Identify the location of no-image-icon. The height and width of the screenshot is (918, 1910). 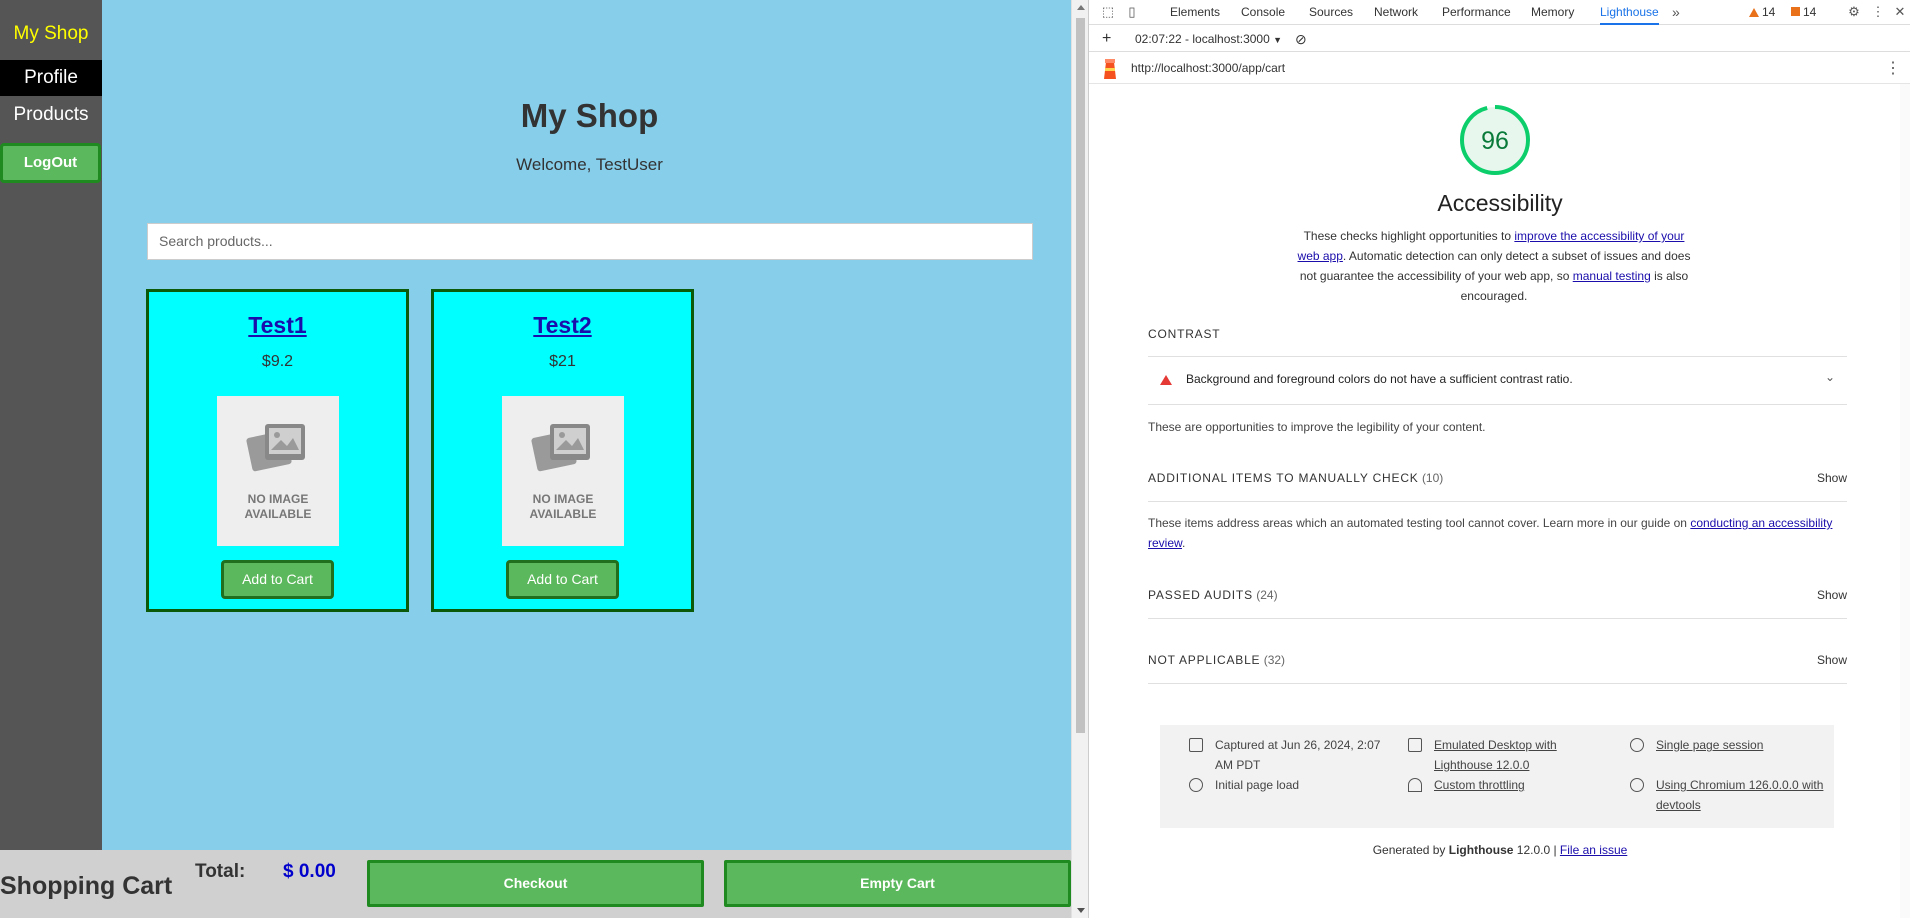
(560, 448).